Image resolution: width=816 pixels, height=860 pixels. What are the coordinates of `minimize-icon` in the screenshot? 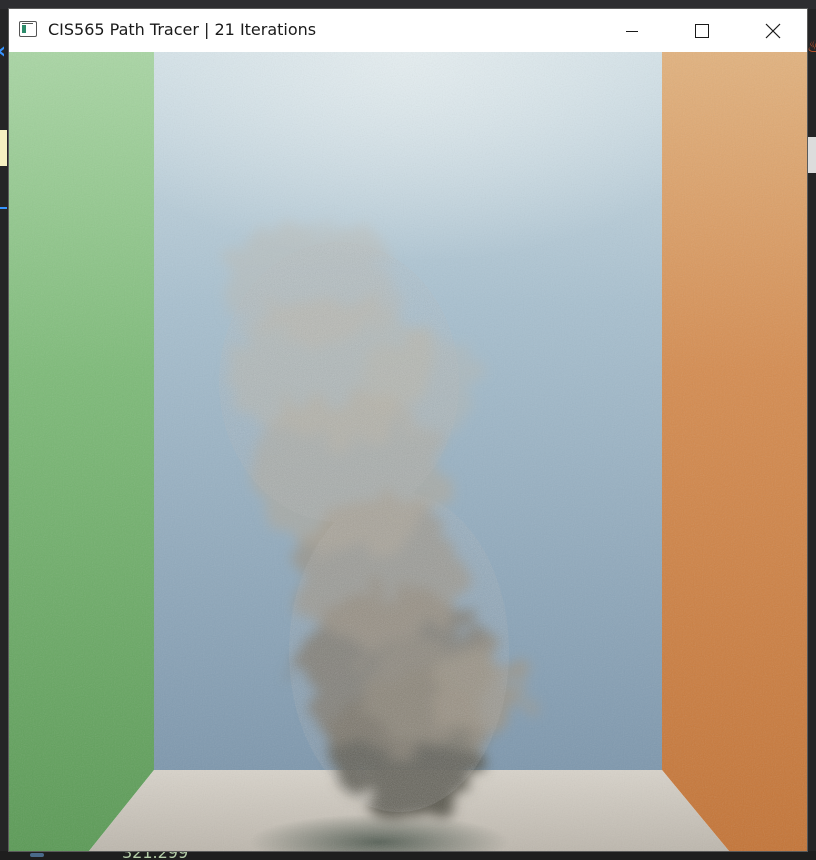 It's located at (632, 31).